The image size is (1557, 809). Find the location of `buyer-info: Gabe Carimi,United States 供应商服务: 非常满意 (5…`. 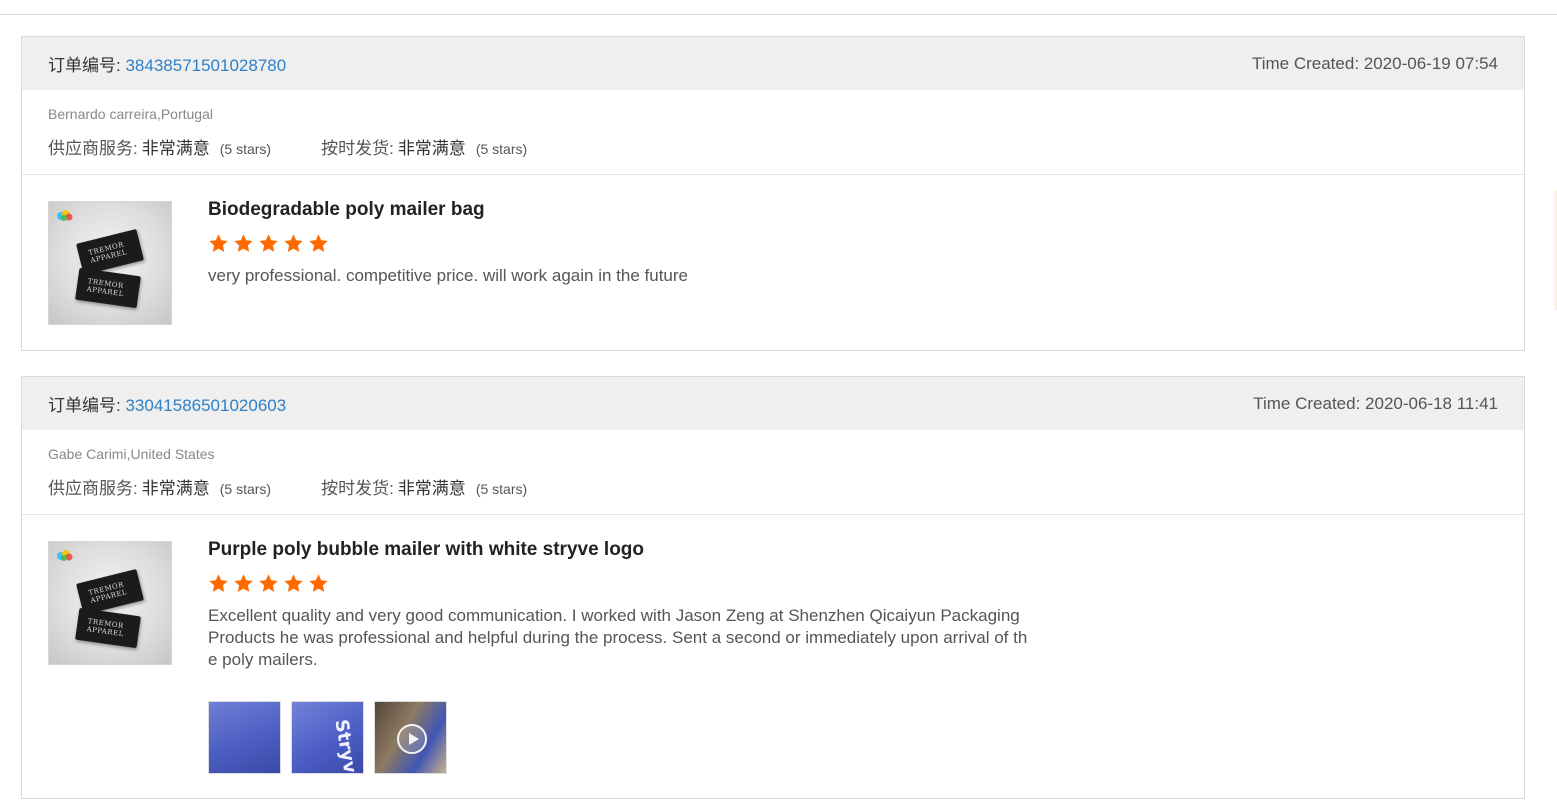

buyer-info: Gabe Carimi,United States 供应商服务: 非常满意 (5… is located at coordinates (773, 472).